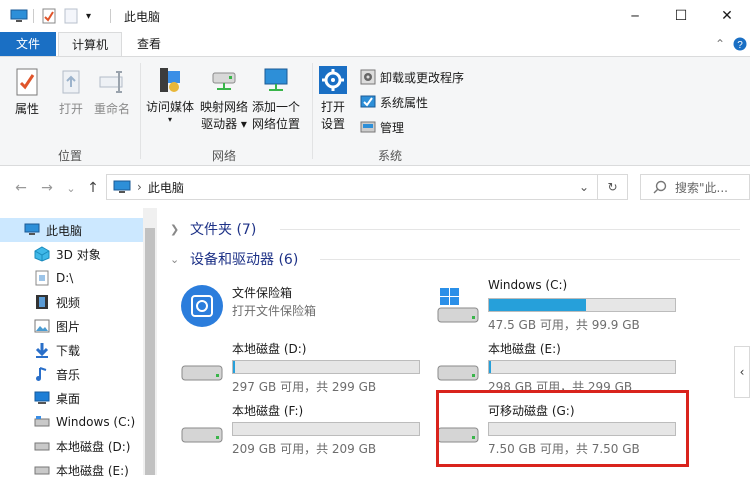 The image size is (750, 482). Describe the element at coordinates (71, 326) in the screenshot. I see `sidebar-item-pictures: 图片` at that location.